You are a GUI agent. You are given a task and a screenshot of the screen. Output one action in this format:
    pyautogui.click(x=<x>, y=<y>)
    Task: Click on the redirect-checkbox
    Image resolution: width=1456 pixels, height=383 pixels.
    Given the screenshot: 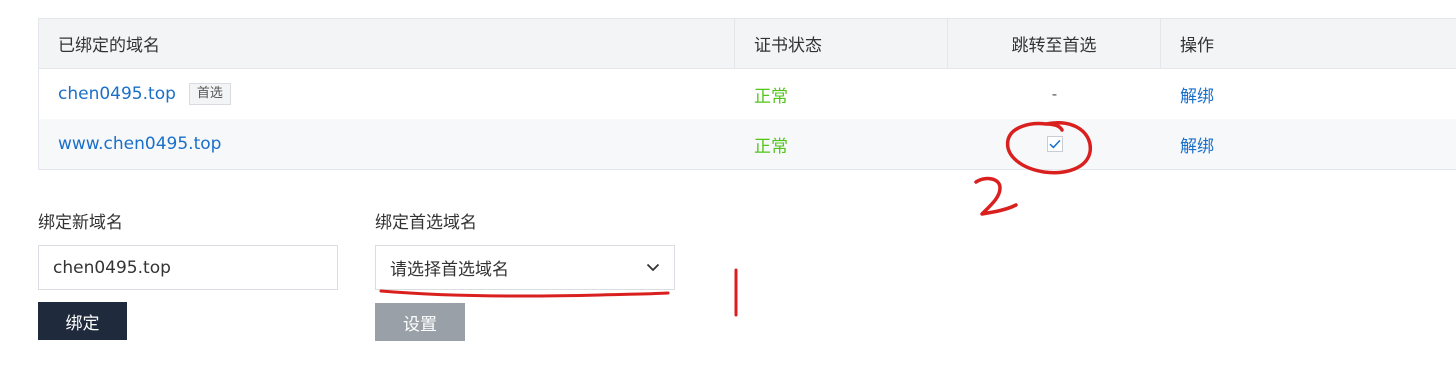 What is the action you would take?
    pyautogui.click(x=1054, y=144)
    